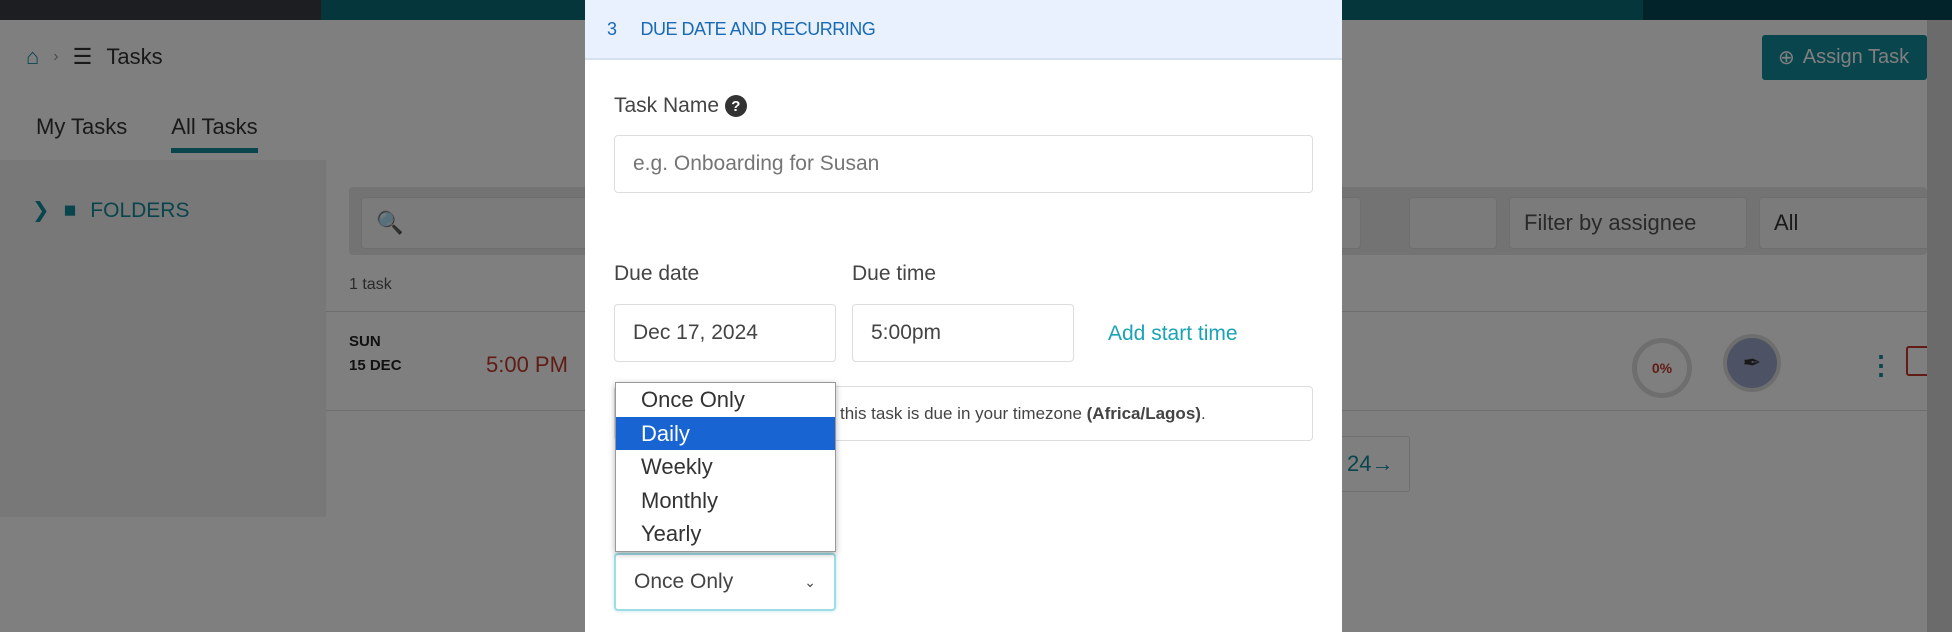 The width and height of the screenshot is (1952, 632). I want to click on option-weekly: Weekly, so click(725, 467).